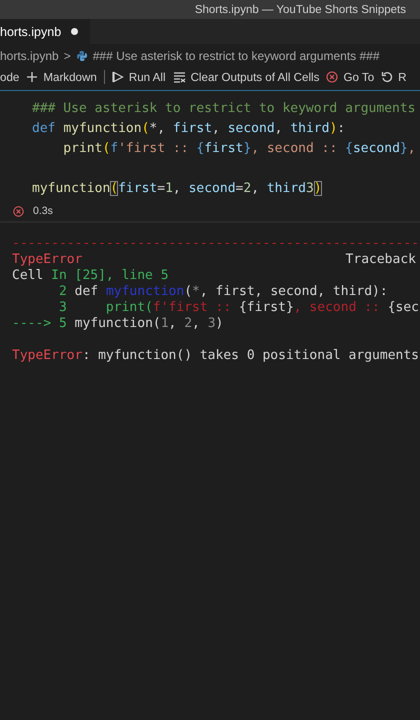 This screenshot has height=720, width=420. I want to click on code-line: ### Use asterisk to restrict to keyword arguments, so click(224, 109).